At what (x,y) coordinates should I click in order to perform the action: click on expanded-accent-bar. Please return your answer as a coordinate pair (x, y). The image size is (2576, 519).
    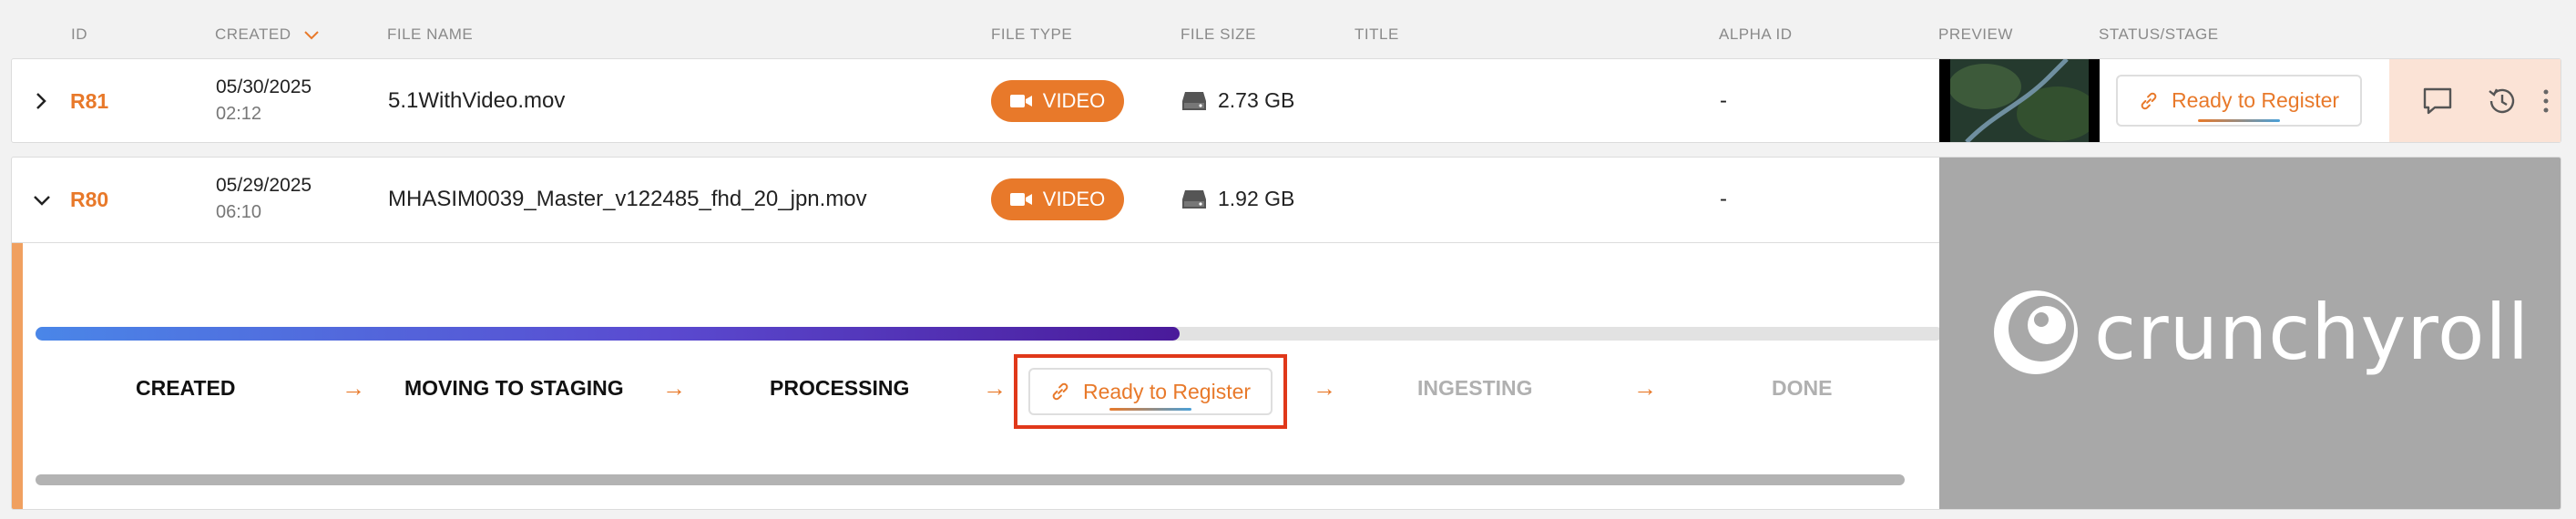
    Looking at the image, I should click on (17, 376).